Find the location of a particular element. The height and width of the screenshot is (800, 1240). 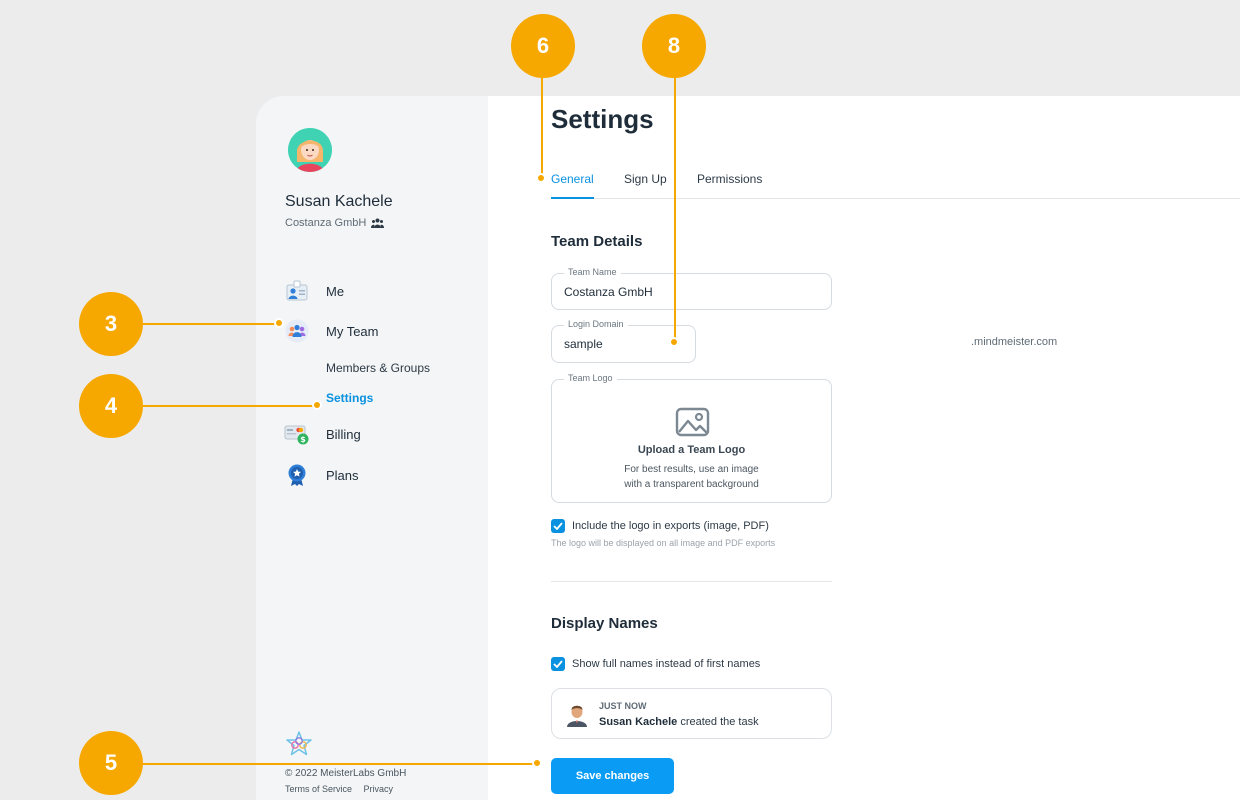

avatar-illustration is located at coordinates (310, 150).